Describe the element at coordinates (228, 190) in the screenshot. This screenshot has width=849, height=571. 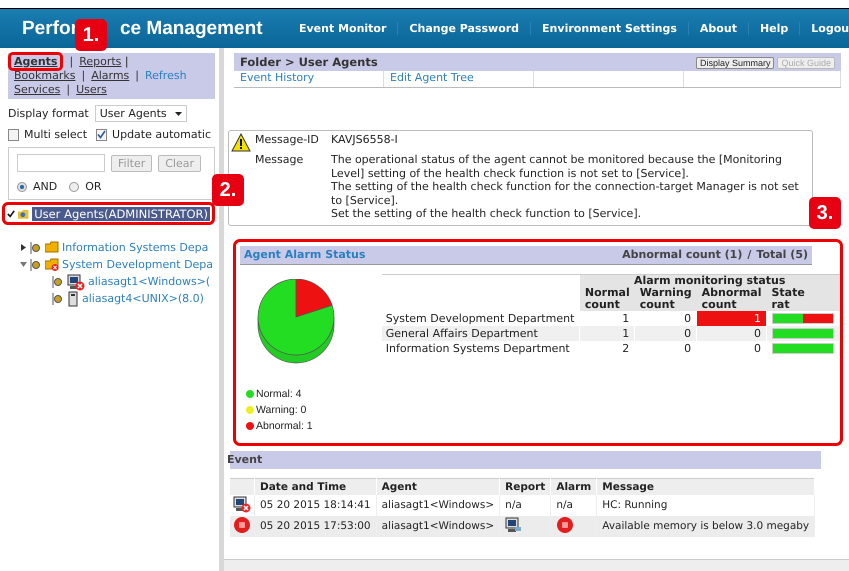
I see `callout-badge: 2.` at that location.